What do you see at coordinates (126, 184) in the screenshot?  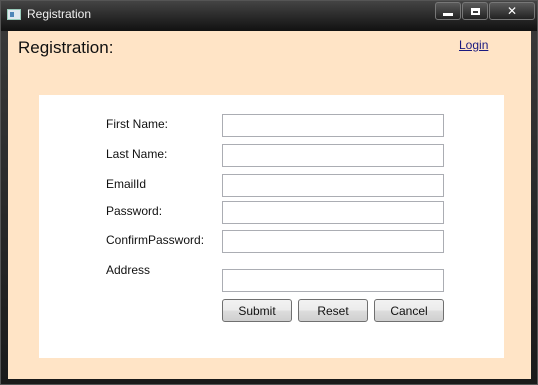 I see `email-label: EmailId` at bounding box center [126, 184].